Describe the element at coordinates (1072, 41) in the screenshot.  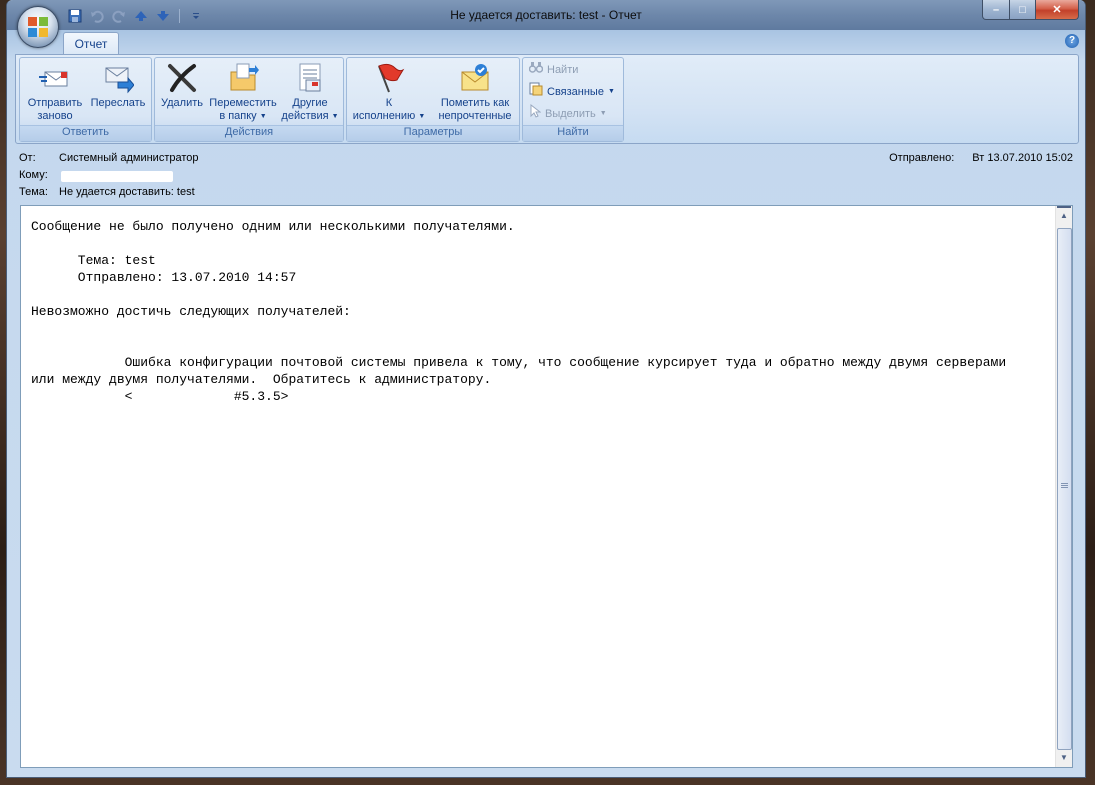
I see `help-icon: ?` at that location.